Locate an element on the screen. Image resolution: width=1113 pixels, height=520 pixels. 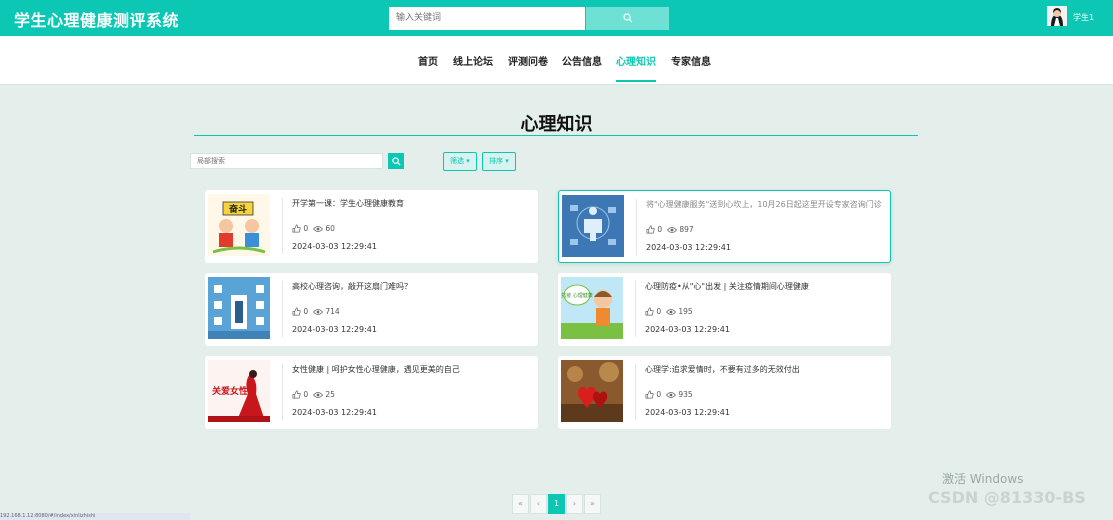
last-page-button: » is located at coordinates (592, 504).